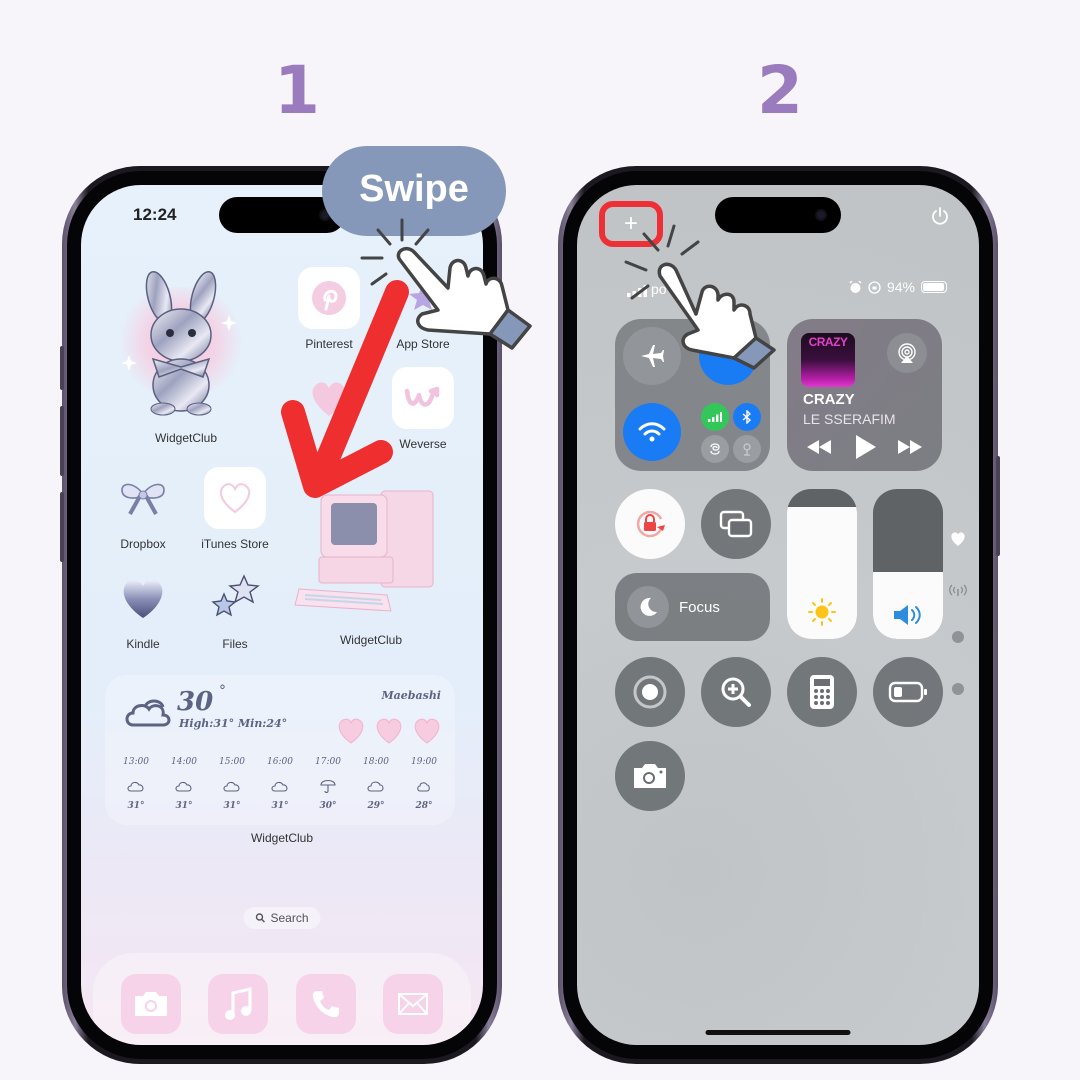 This screenshot has width=1080, height=1080. I want to click on volume-up-button, so click(62, 441).